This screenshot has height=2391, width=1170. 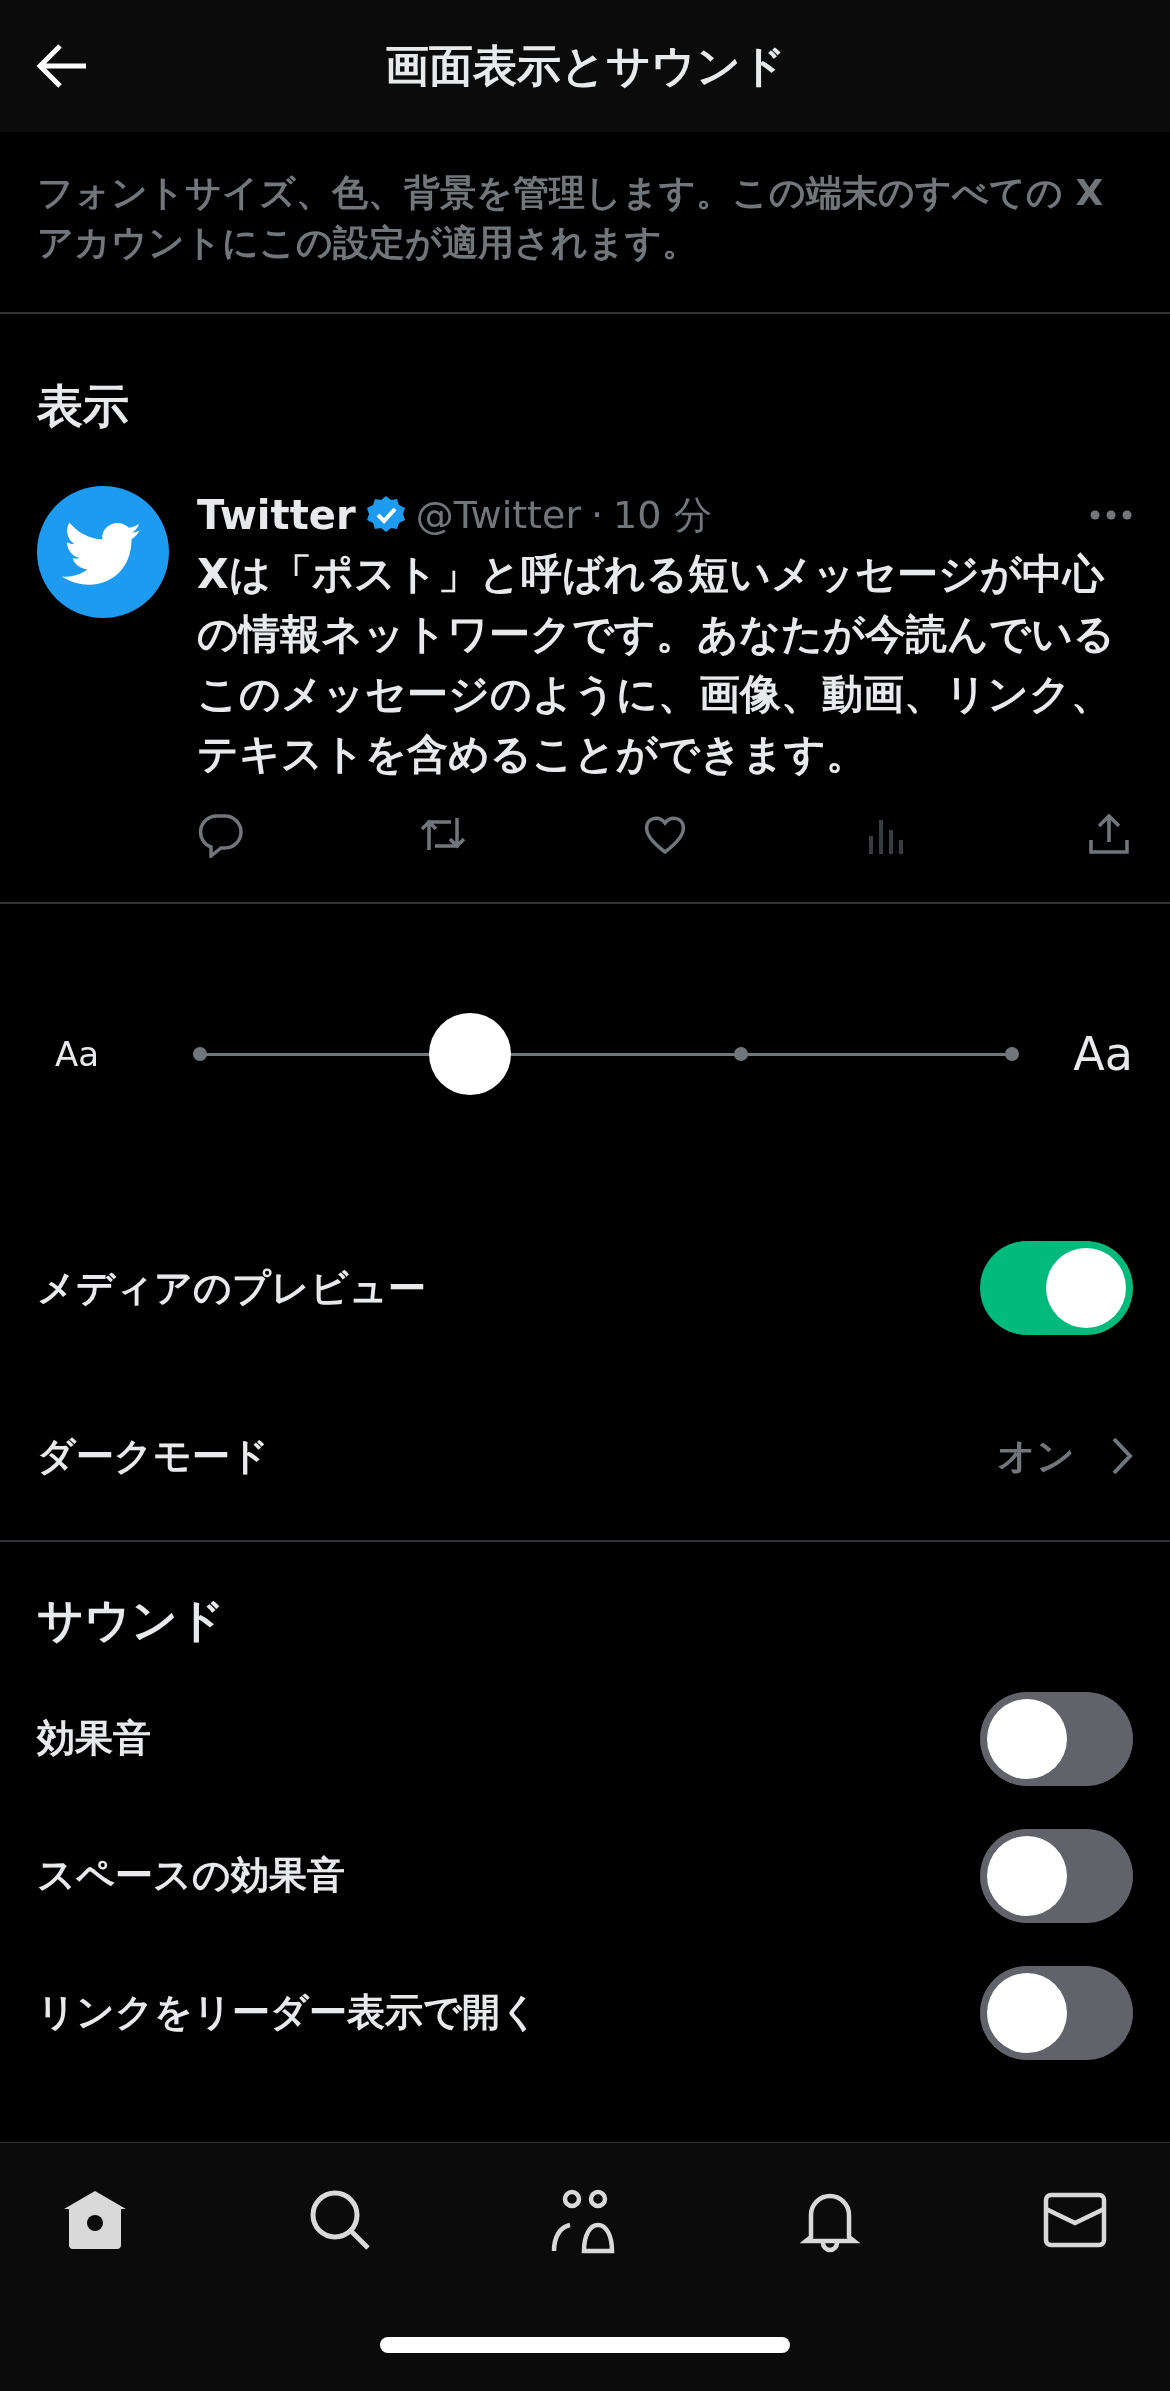 What do you see at coordinates (276, 515) in the screenshot?
I see `author-name: Twitter` at bounding box center [276, 515].